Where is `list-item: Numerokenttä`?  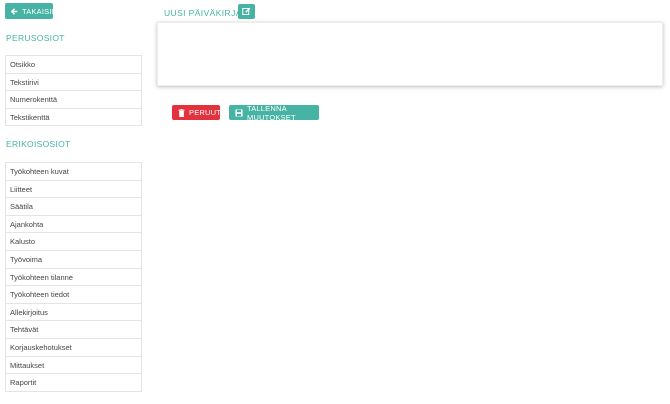 list-item: Numerokenttä is located at coordinates (73, 100).